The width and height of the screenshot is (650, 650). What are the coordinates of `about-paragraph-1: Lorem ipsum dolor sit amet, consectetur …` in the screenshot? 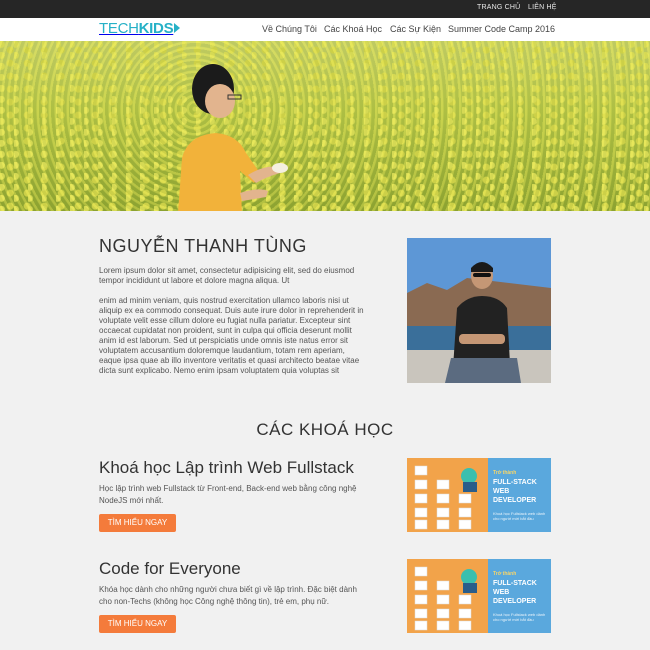 It's located at (227, 275).